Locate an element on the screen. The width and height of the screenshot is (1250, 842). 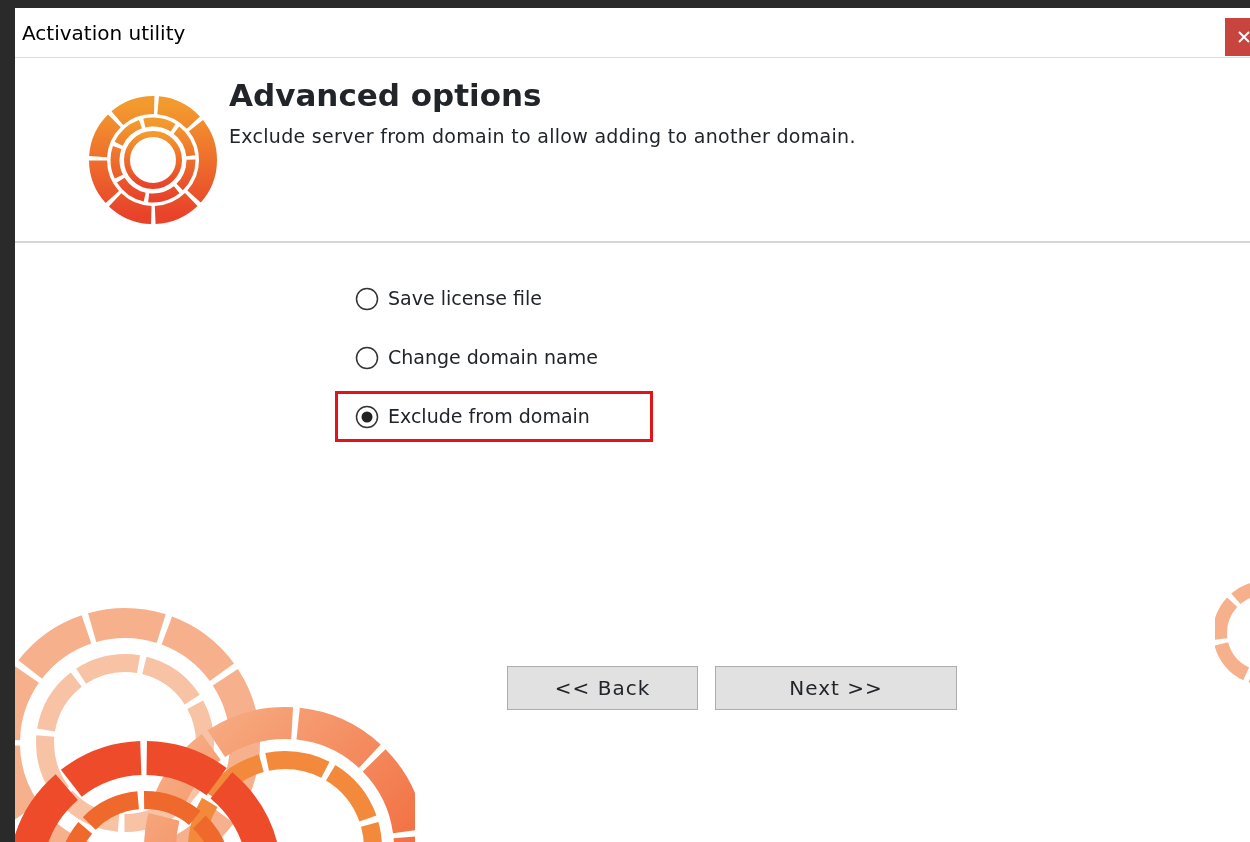
close-icon is located at coordinates (1243, 37).